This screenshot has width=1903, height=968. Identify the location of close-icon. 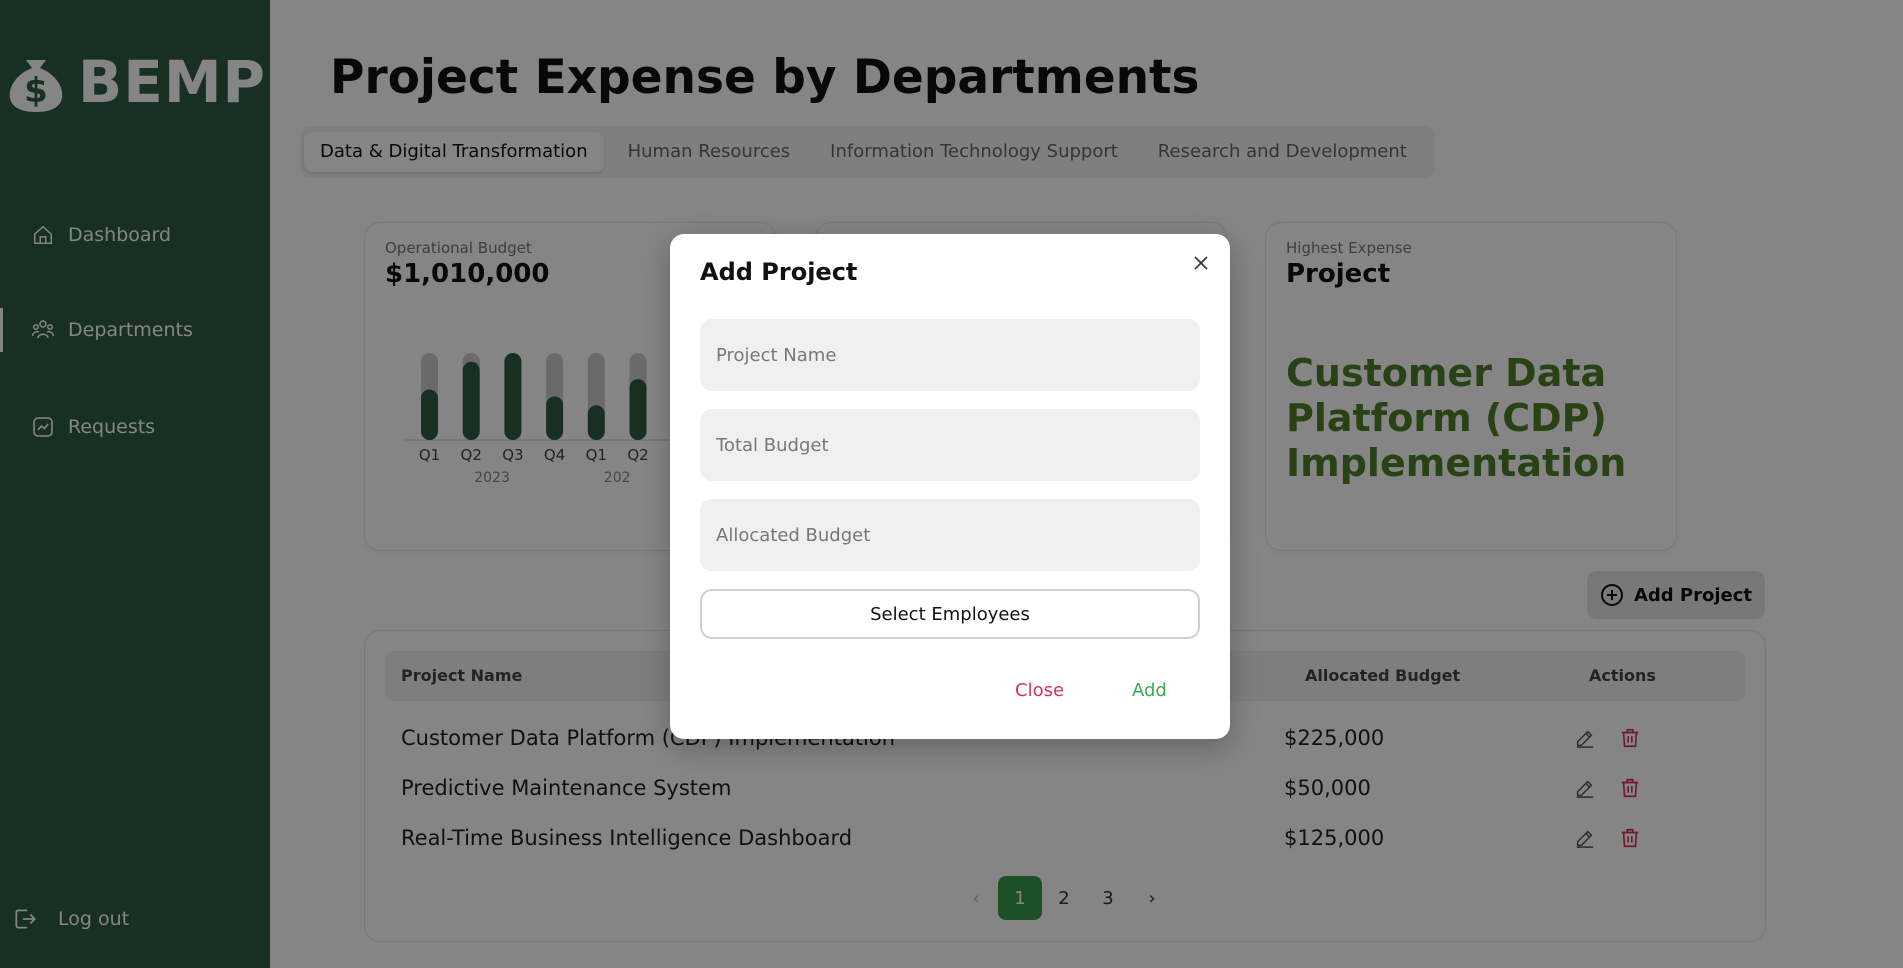
(1201, 263).